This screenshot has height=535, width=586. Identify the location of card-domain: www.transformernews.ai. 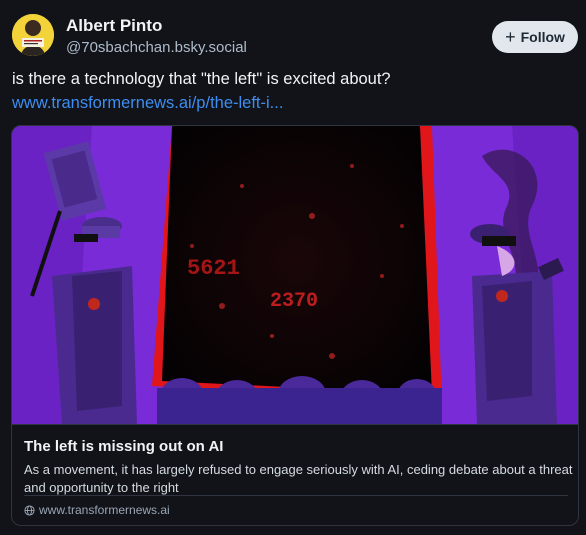
(97, 510).